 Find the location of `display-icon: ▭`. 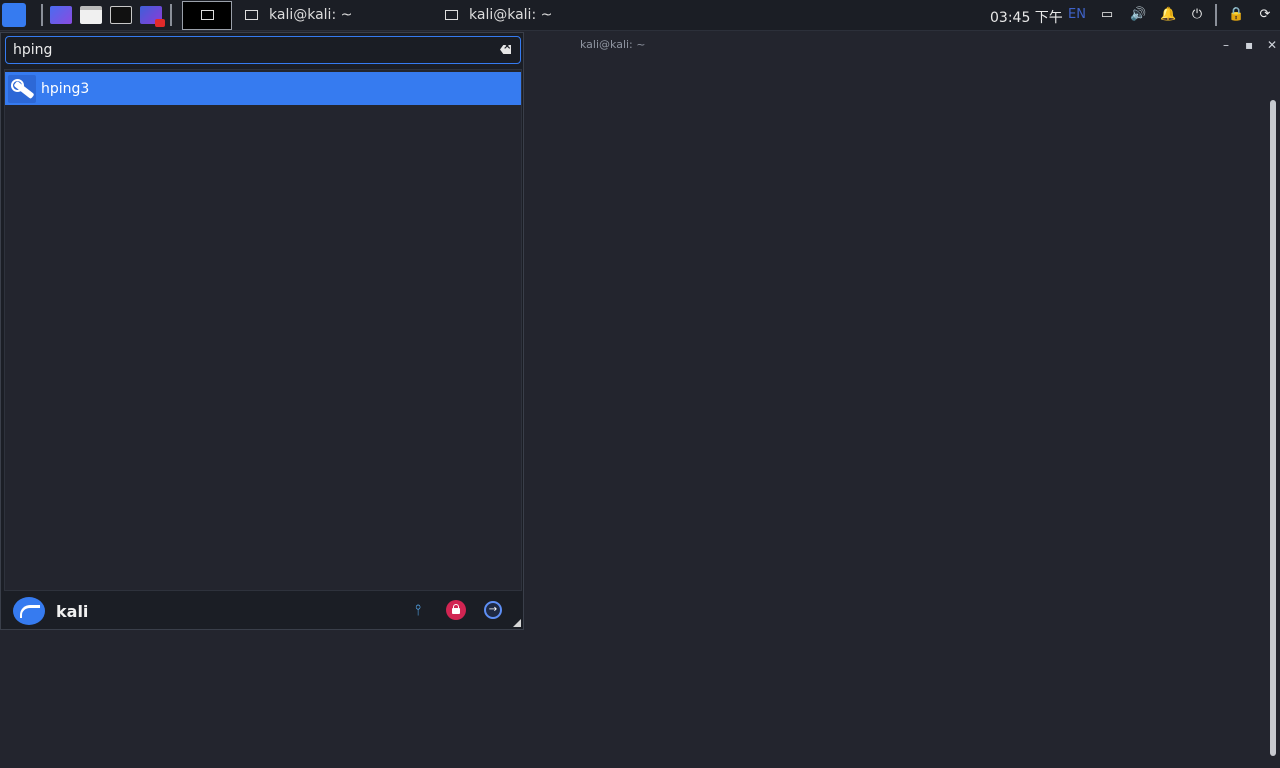

display-icon: ▭ is located at coordinates (1107, 15).